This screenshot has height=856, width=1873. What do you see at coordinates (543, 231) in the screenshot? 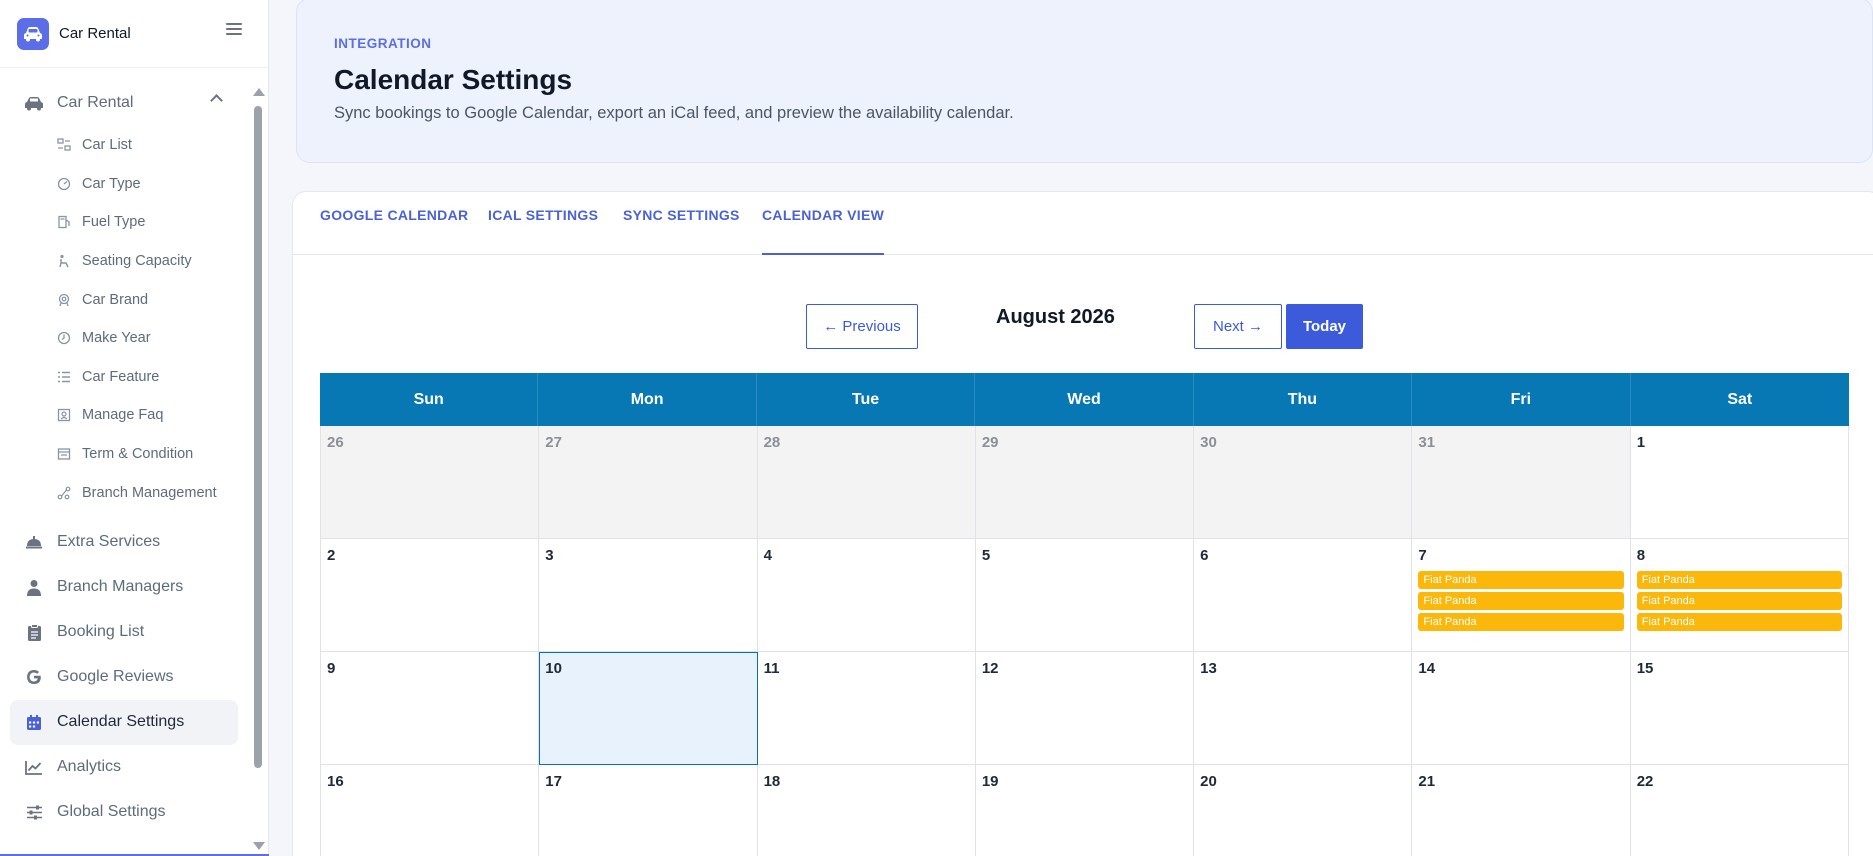
I see `tab-ical-settings: ICAL SETTINGS` at bounding box center [543, 231].